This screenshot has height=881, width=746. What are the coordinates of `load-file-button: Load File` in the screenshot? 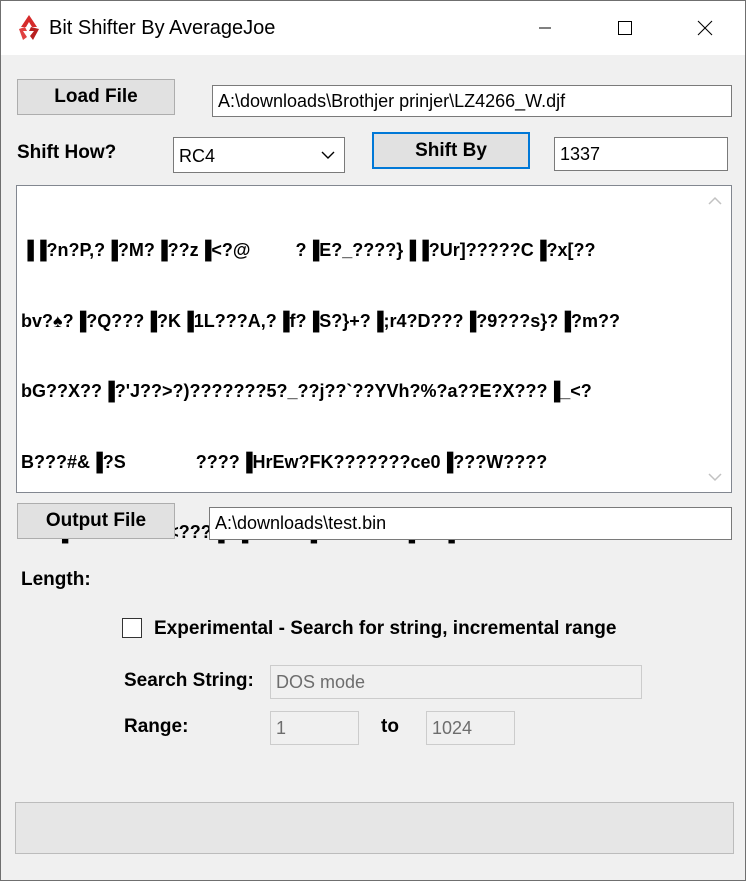 It's located at (96, 97).